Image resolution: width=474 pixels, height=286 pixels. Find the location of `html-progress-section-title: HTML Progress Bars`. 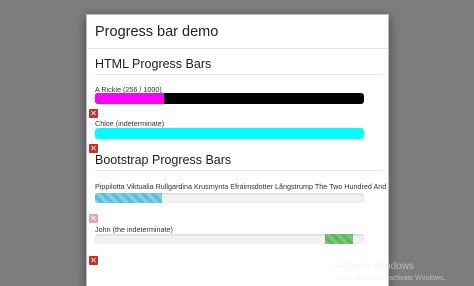

html-progress-section-title: HTML Progress Bars is located at coordinates (238, 66).